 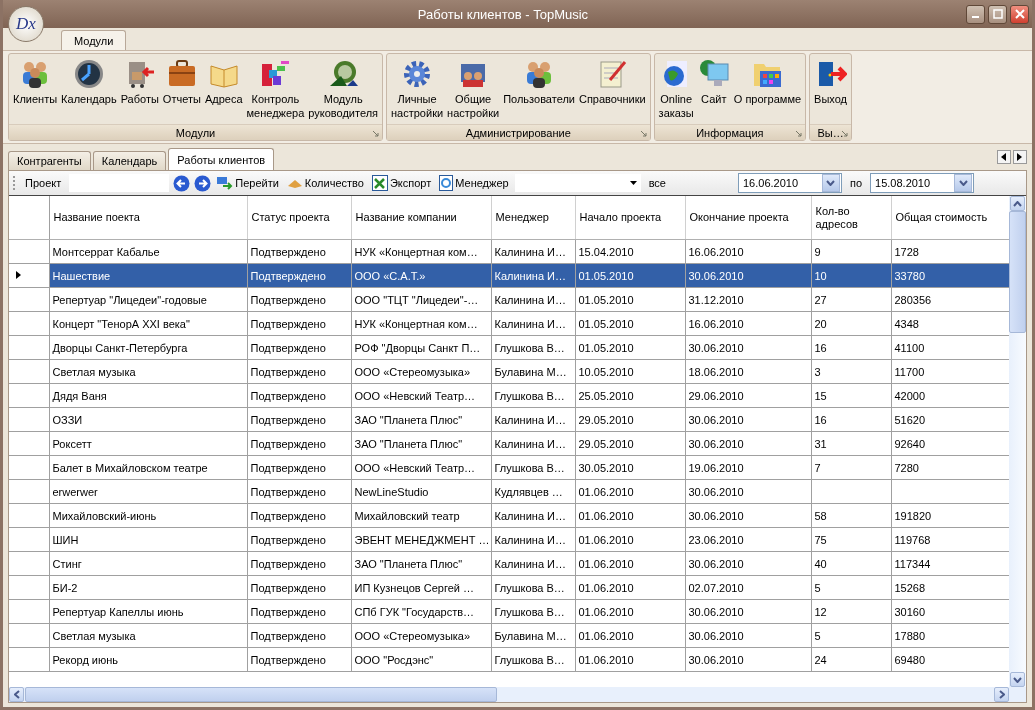 I want to click on column-header: Статус проекта, so click(x=299, y=218).